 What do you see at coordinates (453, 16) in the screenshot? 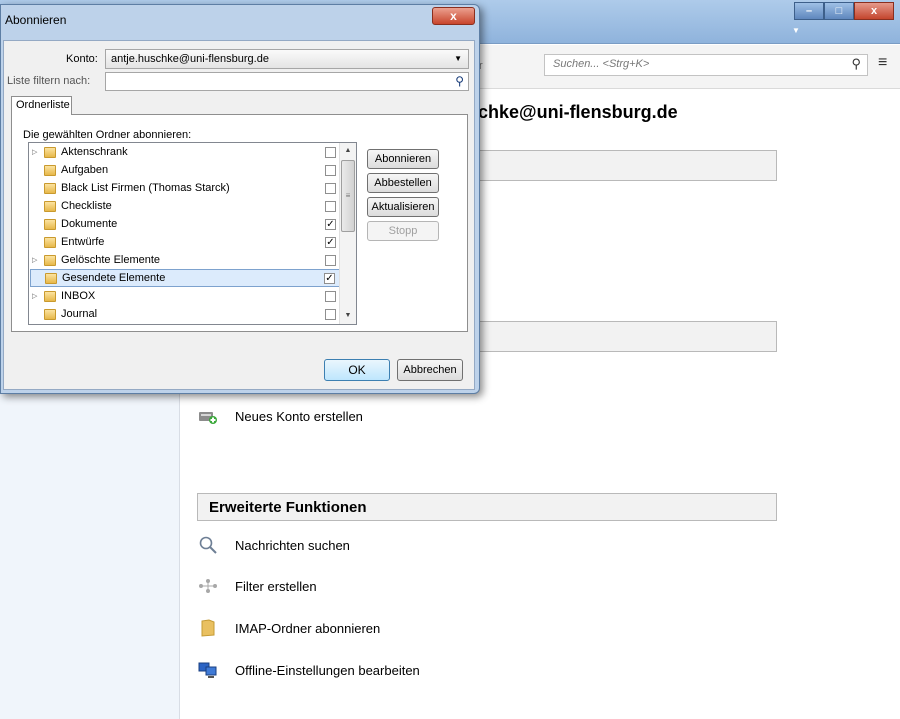
I see `dialog-close-button: x` at bounding box center [453, 16].